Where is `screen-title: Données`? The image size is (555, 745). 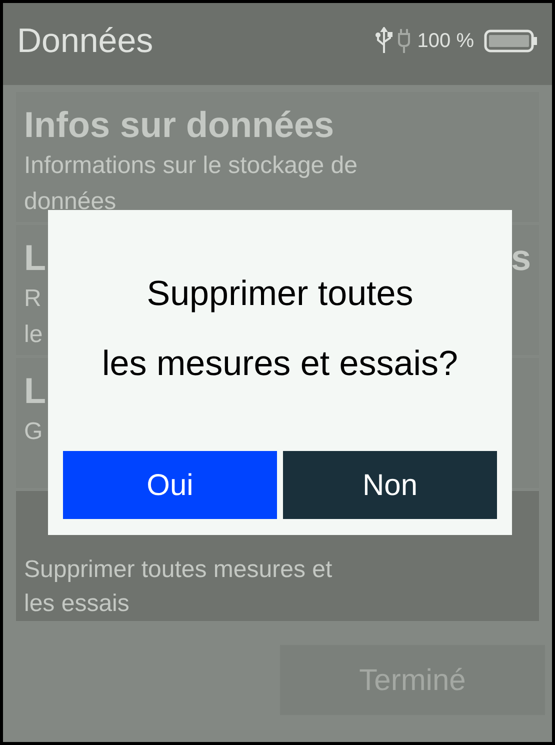 screen-title: Données is located at coordinates (85, 41).